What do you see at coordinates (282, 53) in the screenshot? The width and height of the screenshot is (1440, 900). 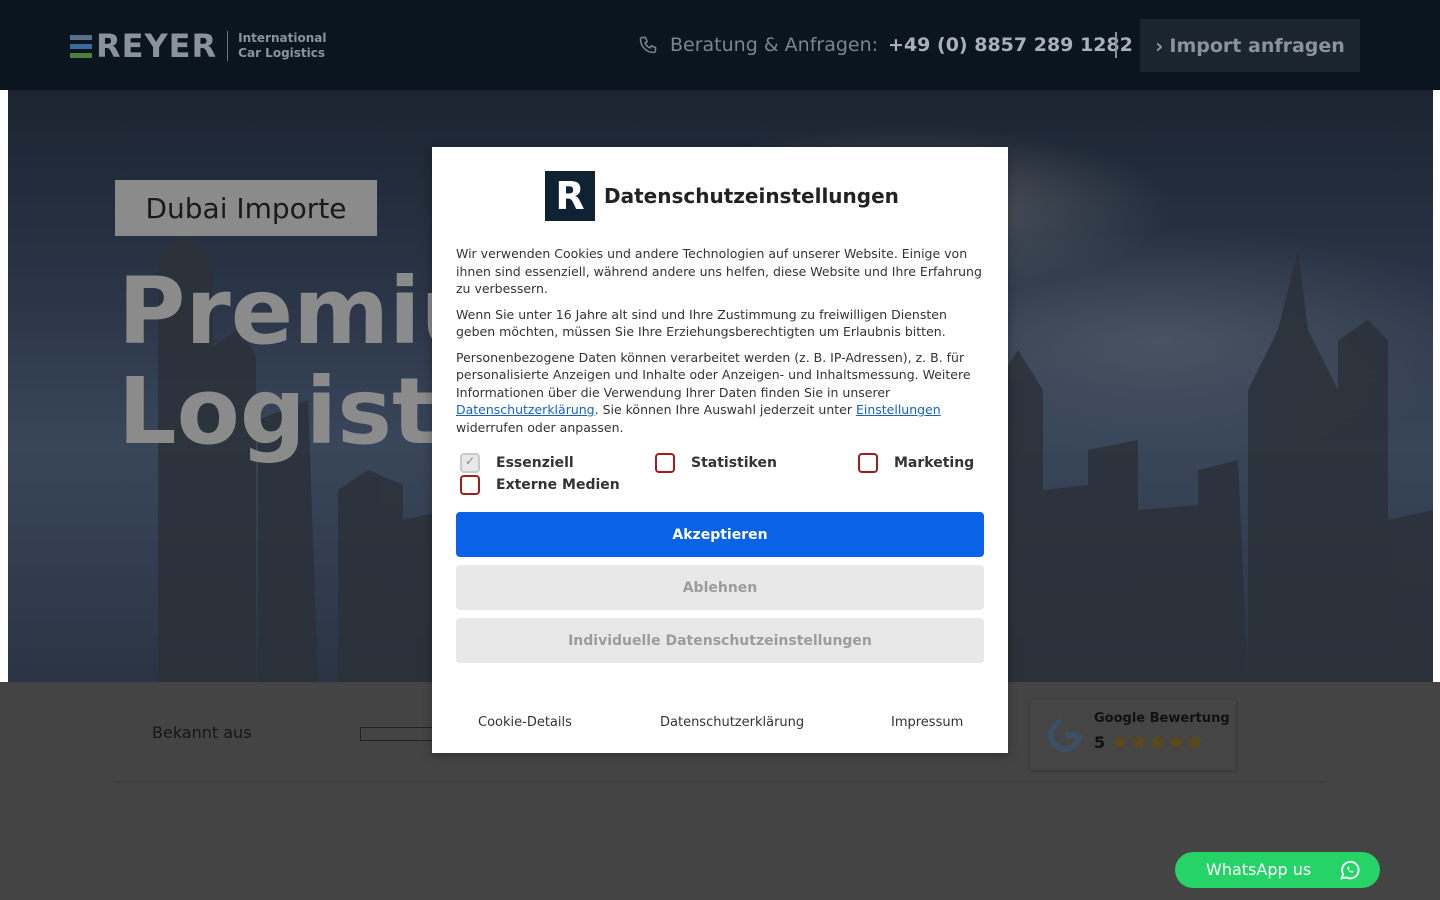 I see `logo-tagline-line-2: Car Logistics` at bounding box center [282, 53].